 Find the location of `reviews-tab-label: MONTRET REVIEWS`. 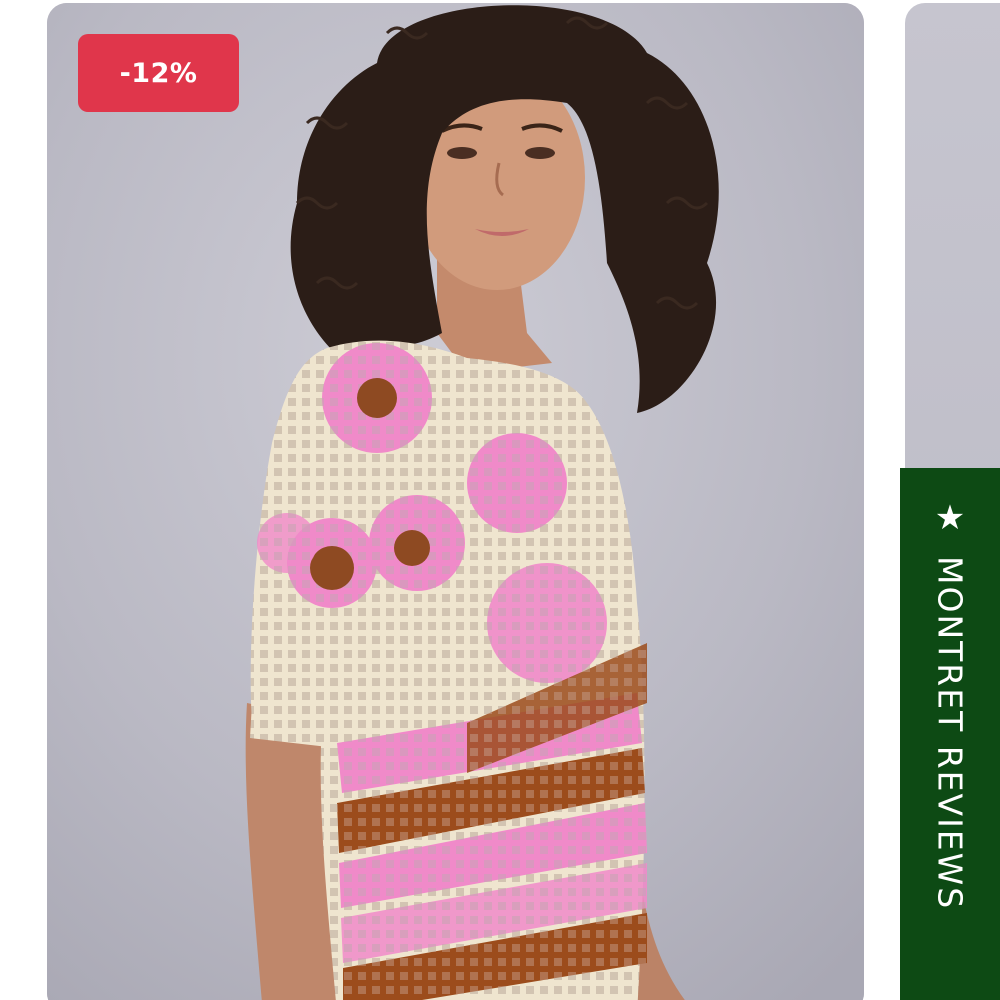

reviews-tab-label: MONTRET REVIEWS is located at coordinates (950, 733).